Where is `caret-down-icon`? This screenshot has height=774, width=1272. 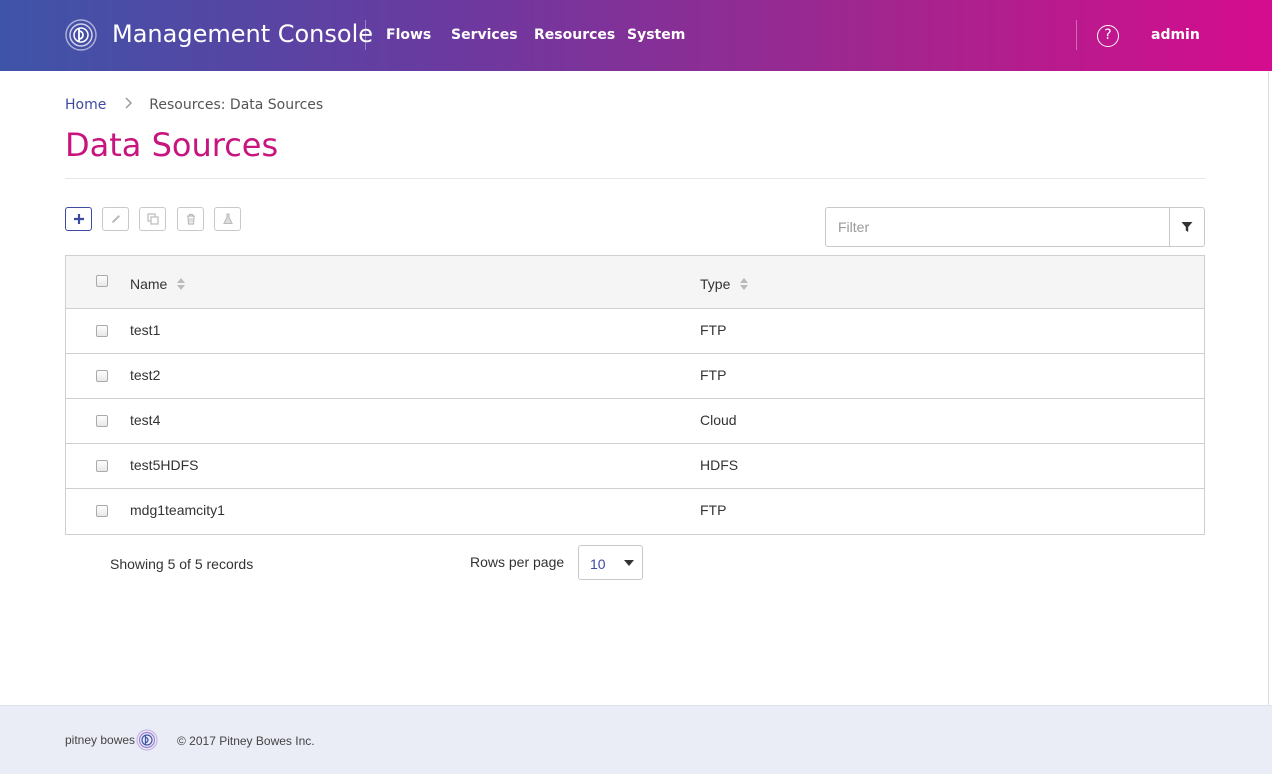 caret-down-icon is located at coordinates (629, 563).